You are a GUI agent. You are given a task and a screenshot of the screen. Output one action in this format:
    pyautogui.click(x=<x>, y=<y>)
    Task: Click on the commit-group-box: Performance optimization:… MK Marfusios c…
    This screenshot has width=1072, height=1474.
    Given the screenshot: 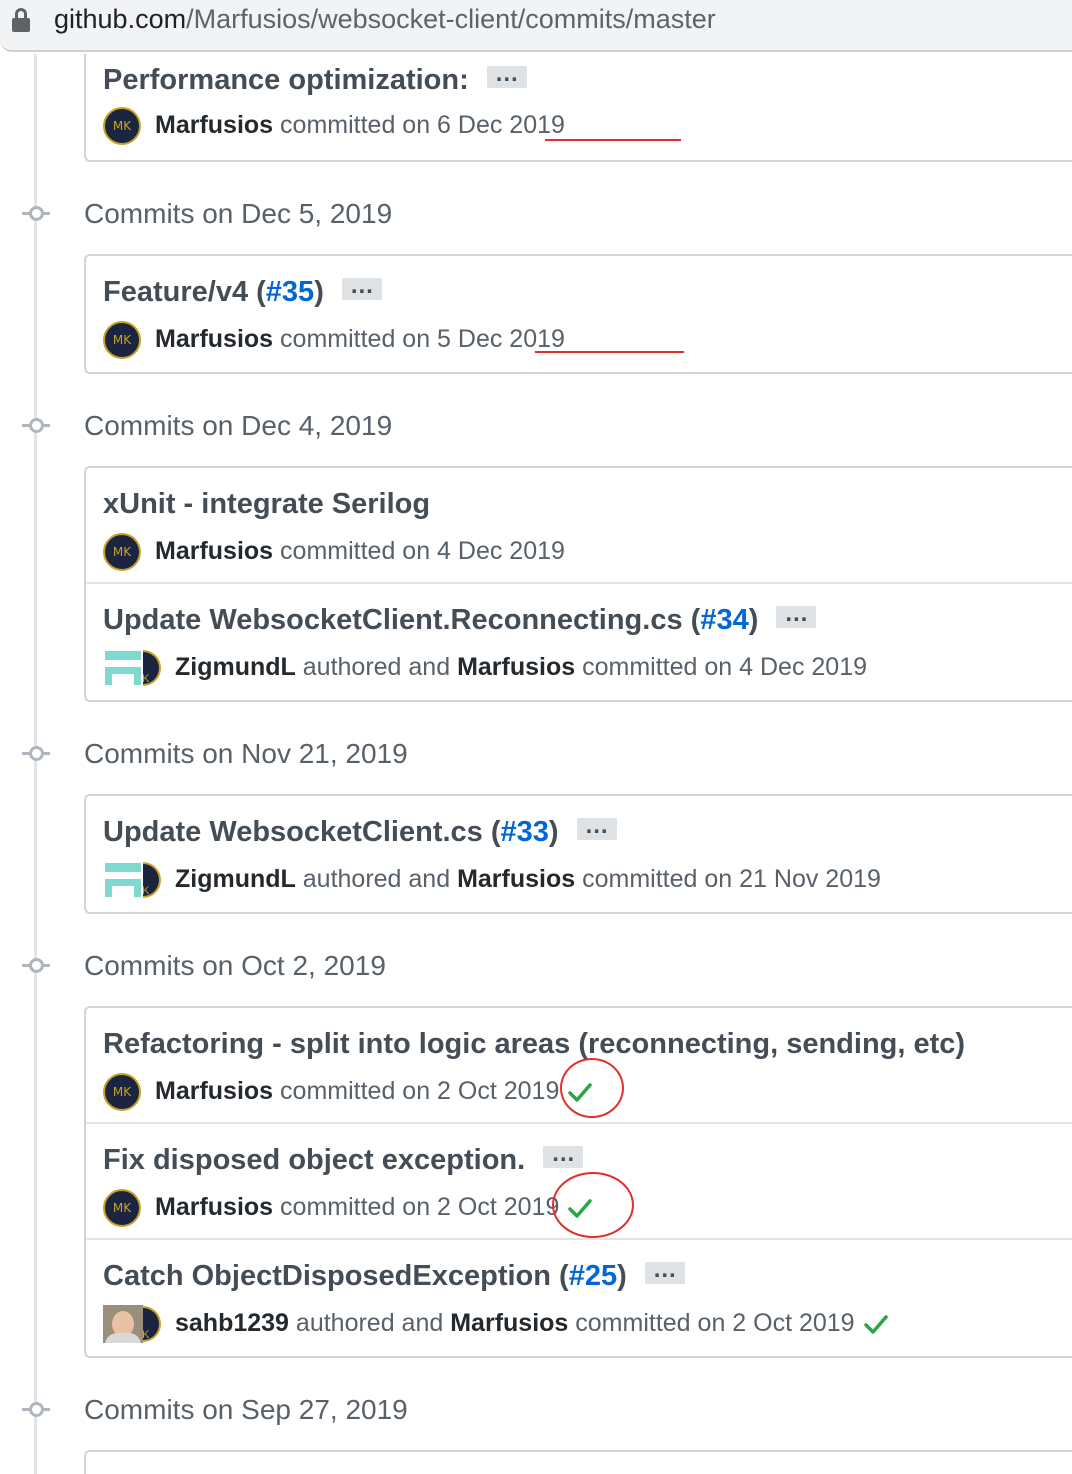 What is the action you would take?
    pyautogui.click(x=578, y=108)
    